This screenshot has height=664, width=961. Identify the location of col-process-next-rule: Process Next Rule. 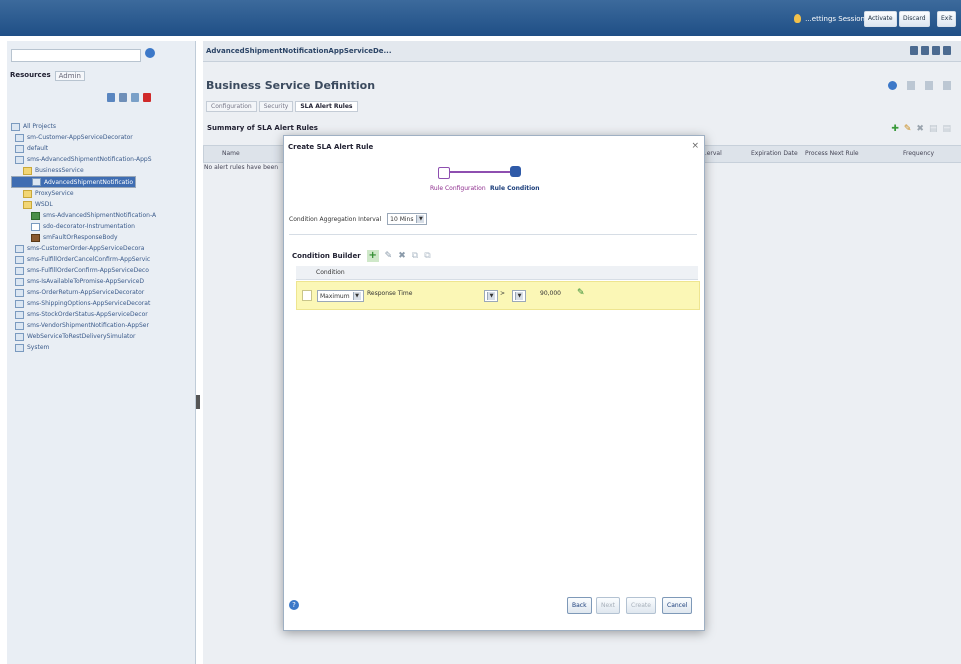
(832, 153).